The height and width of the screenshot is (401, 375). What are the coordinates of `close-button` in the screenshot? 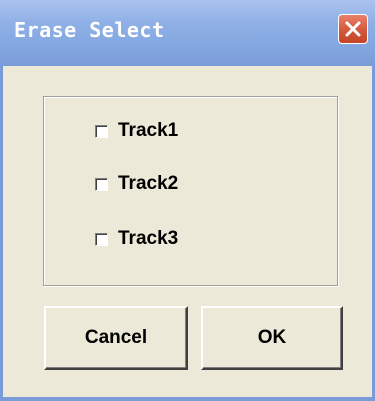 It's located at (353, 29).